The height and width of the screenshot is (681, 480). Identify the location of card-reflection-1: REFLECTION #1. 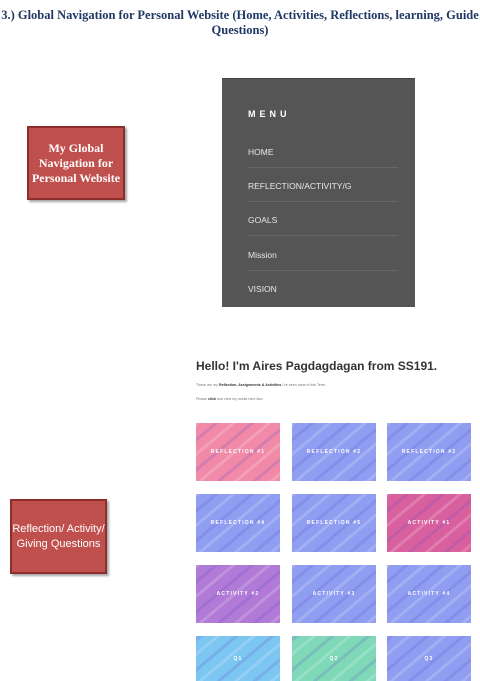
(238, 452).